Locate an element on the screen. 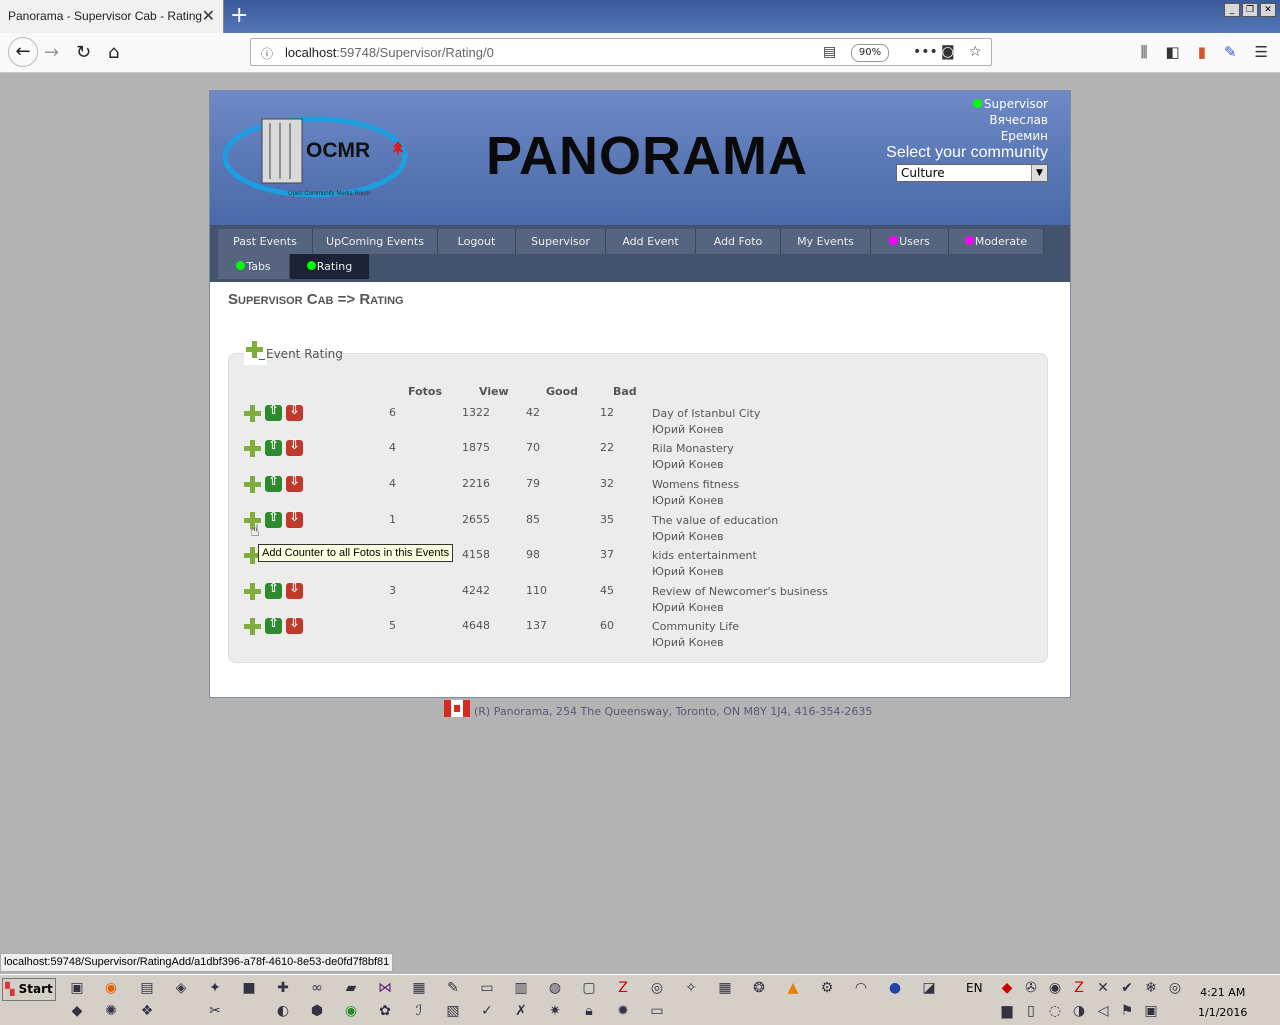 The image size is (1280, 1025). app-icon: ✗ is located at coordinates (521, 1011).